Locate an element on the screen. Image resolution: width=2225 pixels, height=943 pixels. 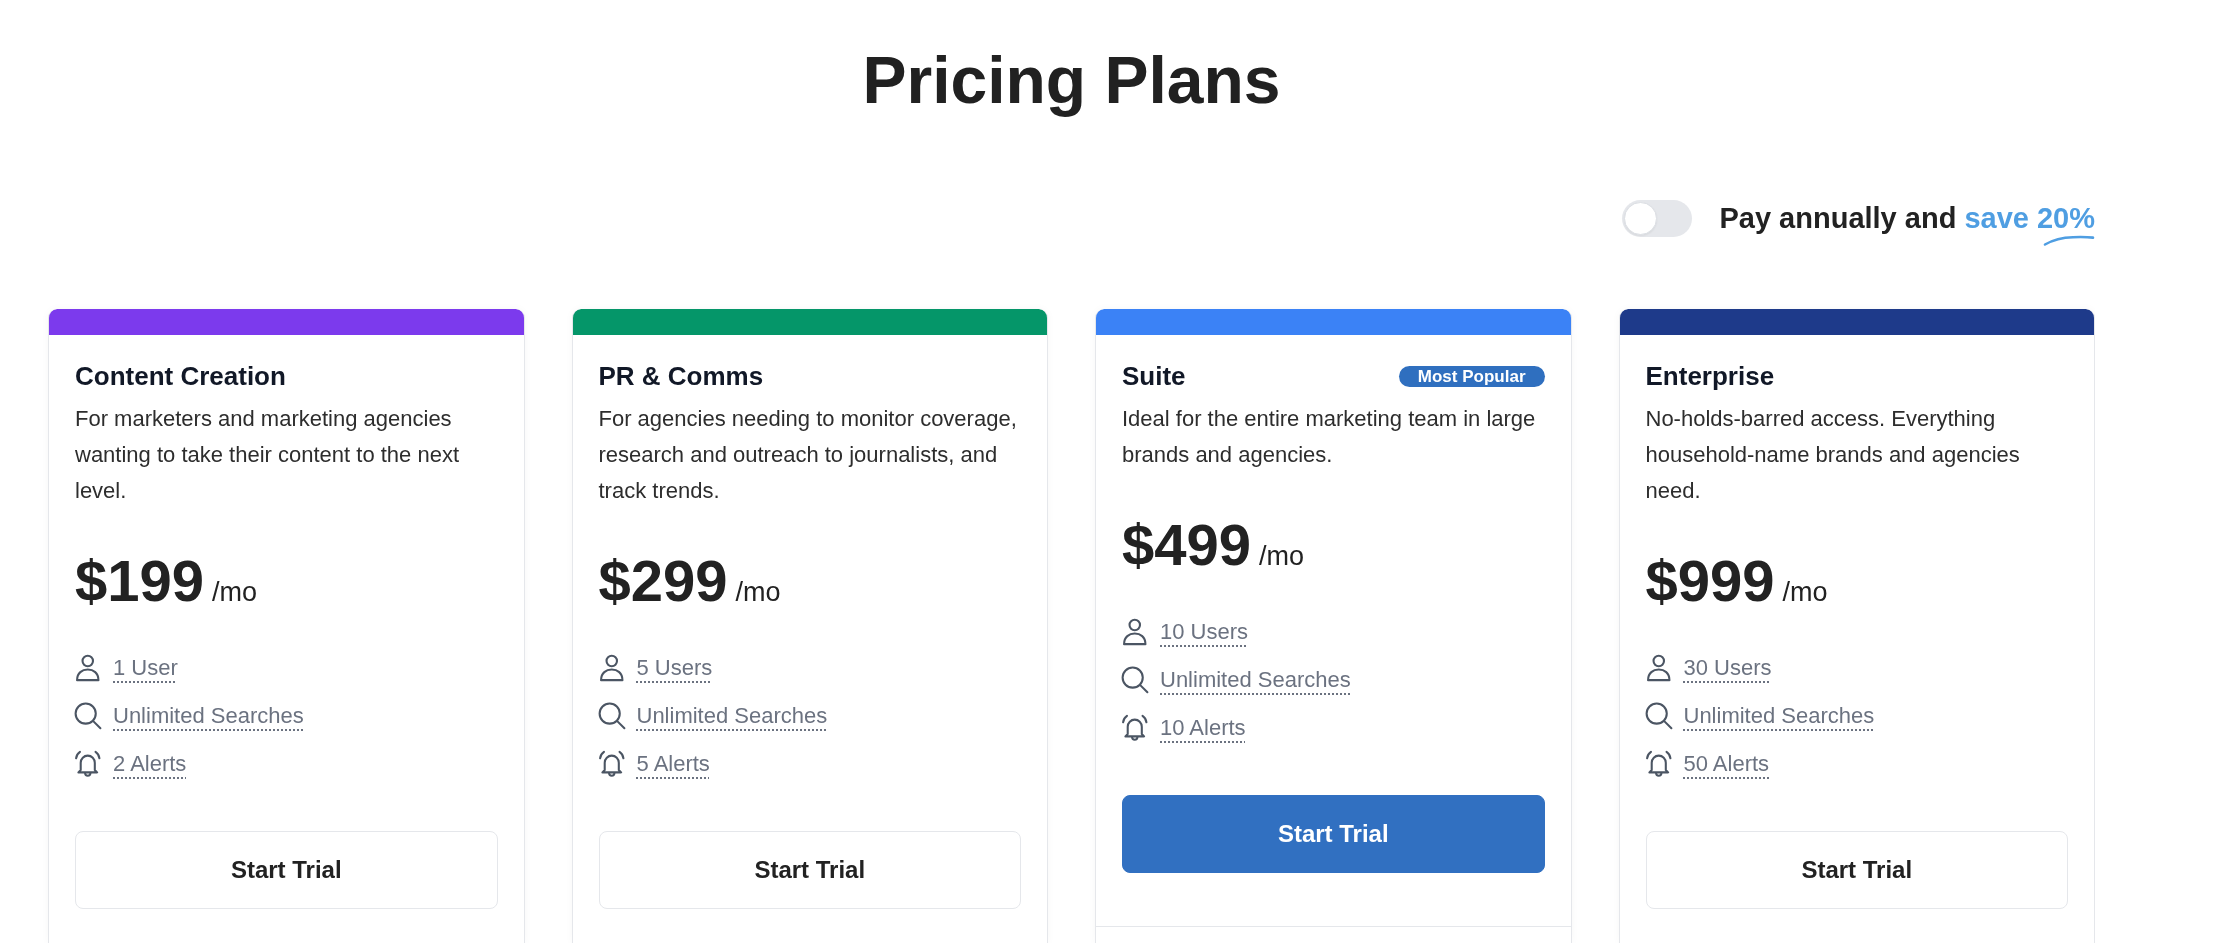
plan-name: Suite is located at coordinates (1154, 376).